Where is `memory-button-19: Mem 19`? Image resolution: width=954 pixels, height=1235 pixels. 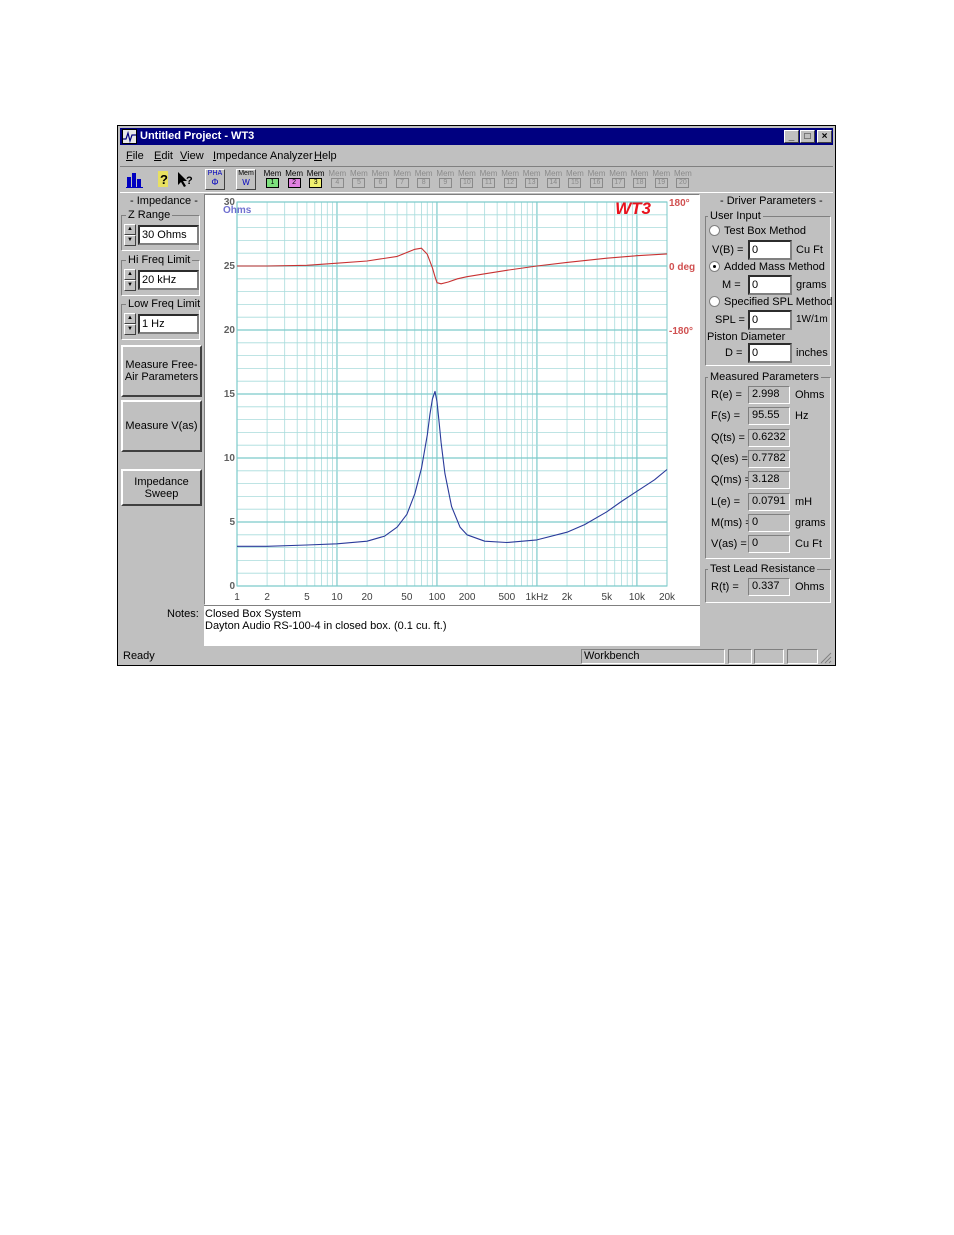
memory-button-19: Mem 19 is located at coordinates (661, 180).